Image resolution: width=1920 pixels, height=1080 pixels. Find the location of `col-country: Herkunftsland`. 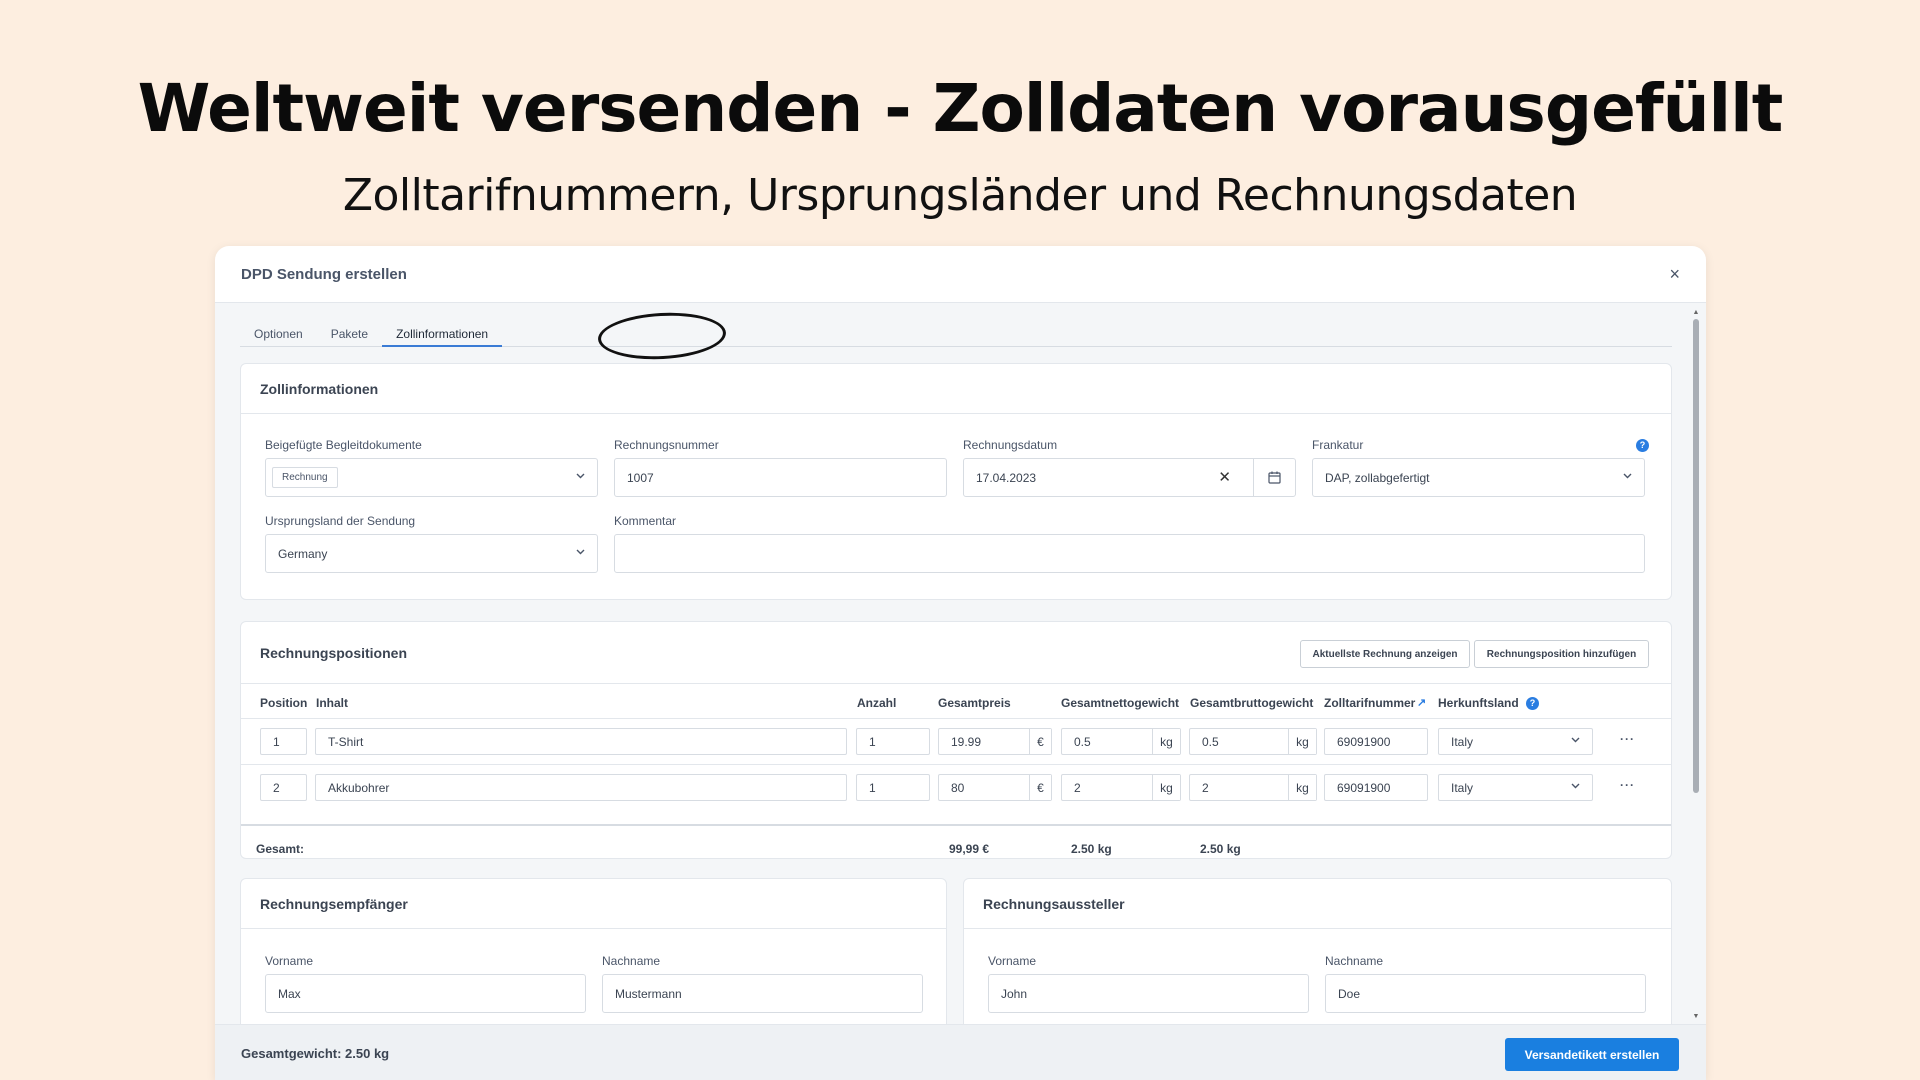

col-country: Herkunftsland is located at coordinates (1478, 703).